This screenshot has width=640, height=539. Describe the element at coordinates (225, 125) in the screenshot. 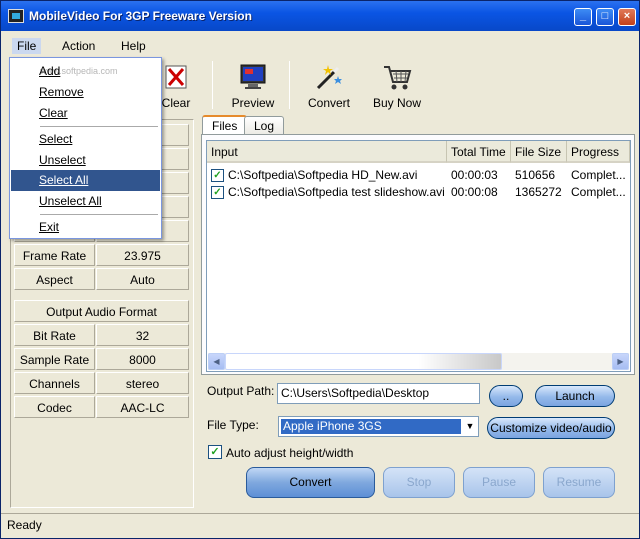

I see `tab-files: Files` at that location.